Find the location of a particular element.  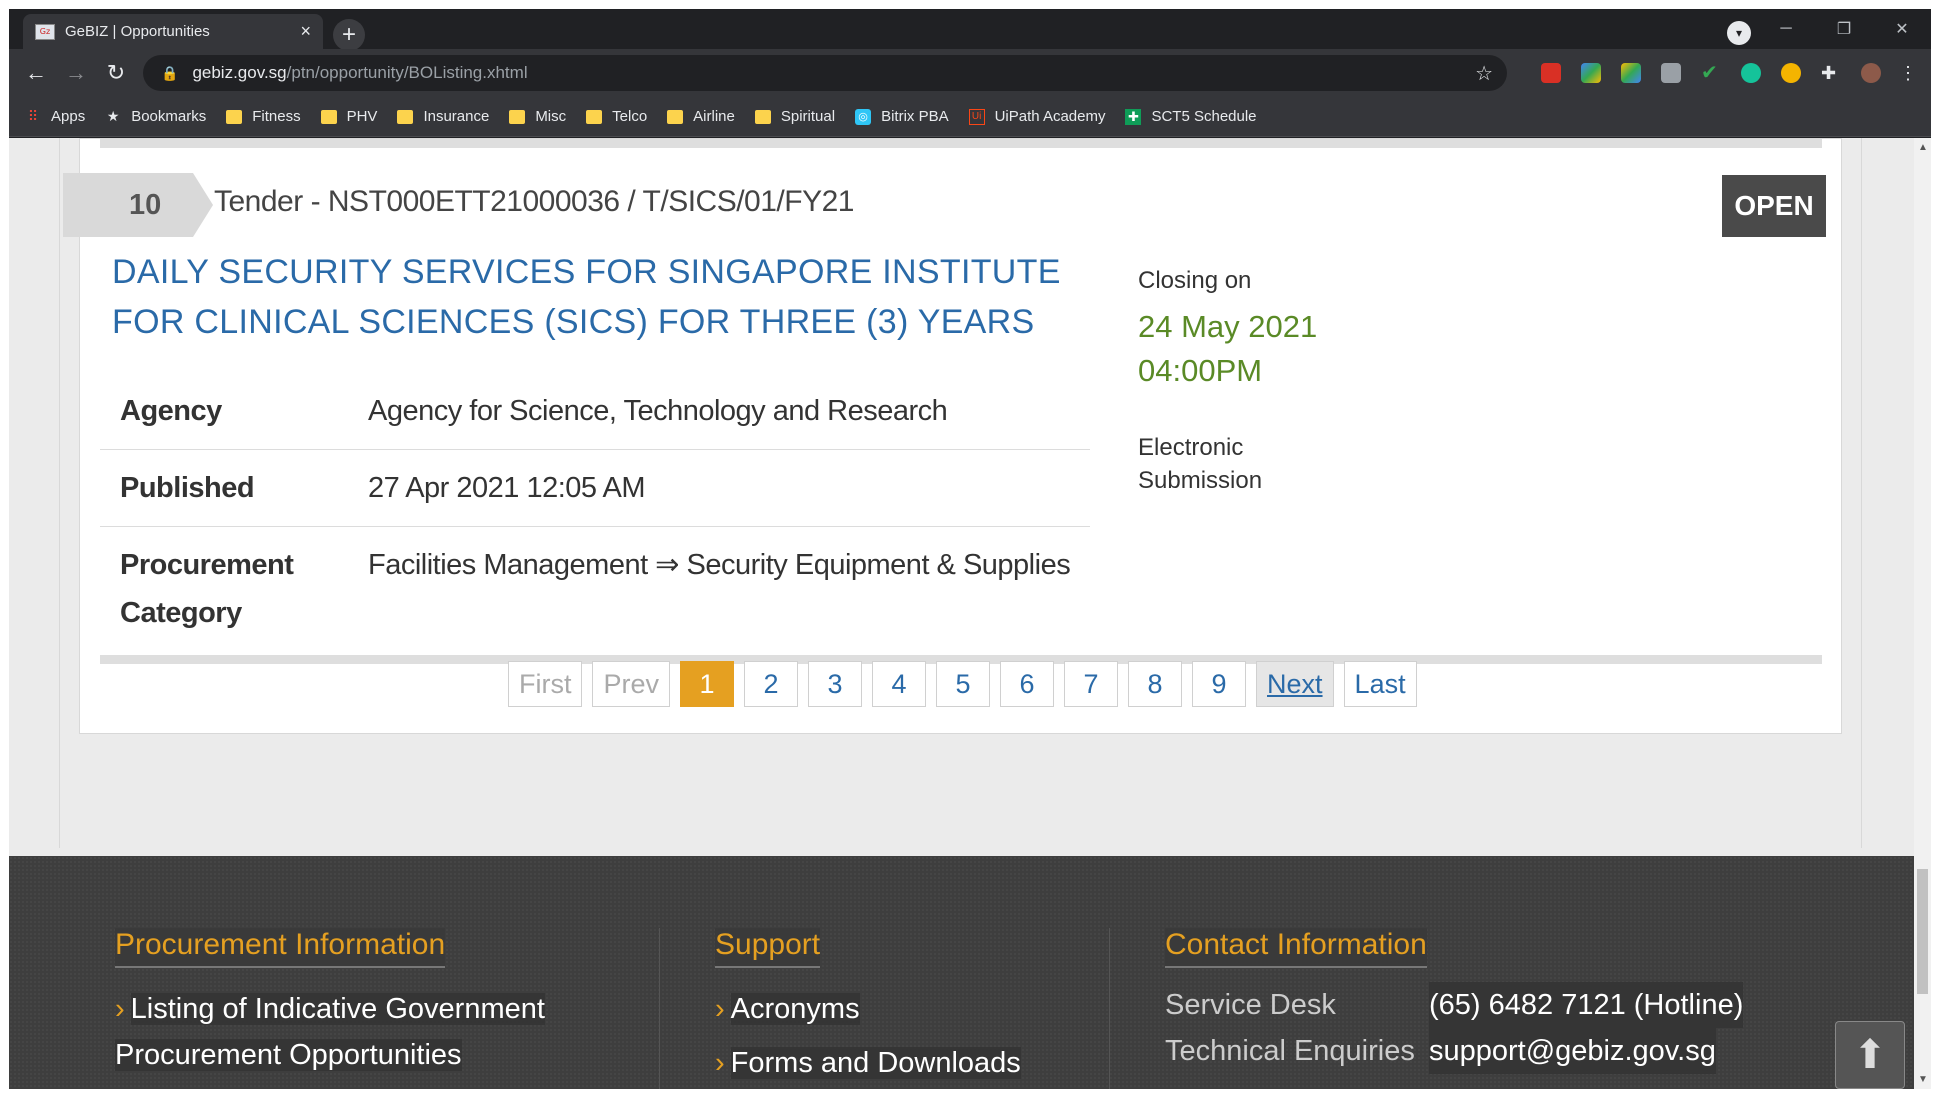

footer-link-acronyms: › Acronyms is located at coordinates (885, 1009).